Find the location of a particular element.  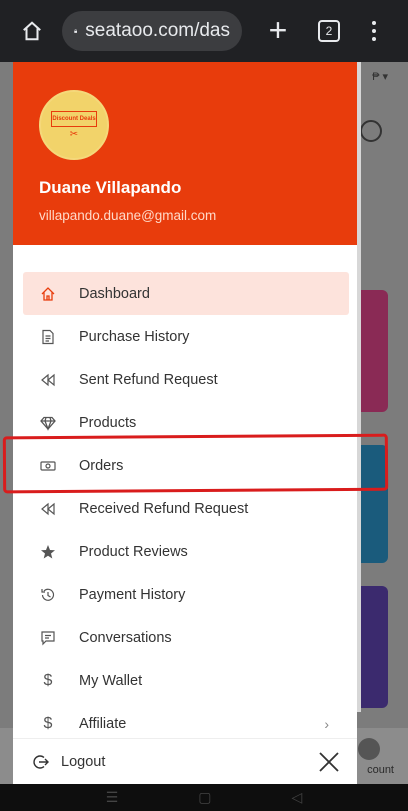

menu-item-my-wallet: $ My Wallet is located at coordinates (186, 680).